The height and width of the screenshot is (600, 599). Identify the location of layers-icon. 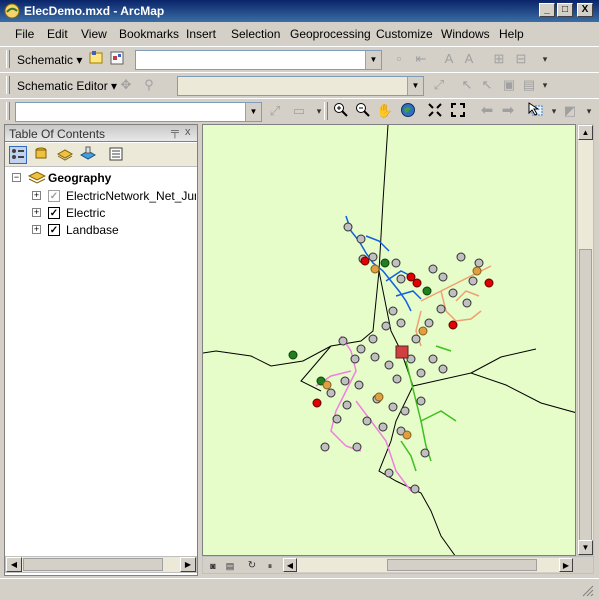
(37, 180).